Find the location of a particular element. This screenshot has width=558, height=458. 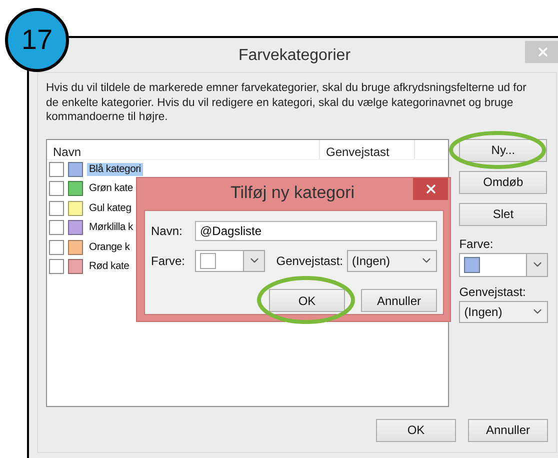

close-button is located at coordinates (430, 189).